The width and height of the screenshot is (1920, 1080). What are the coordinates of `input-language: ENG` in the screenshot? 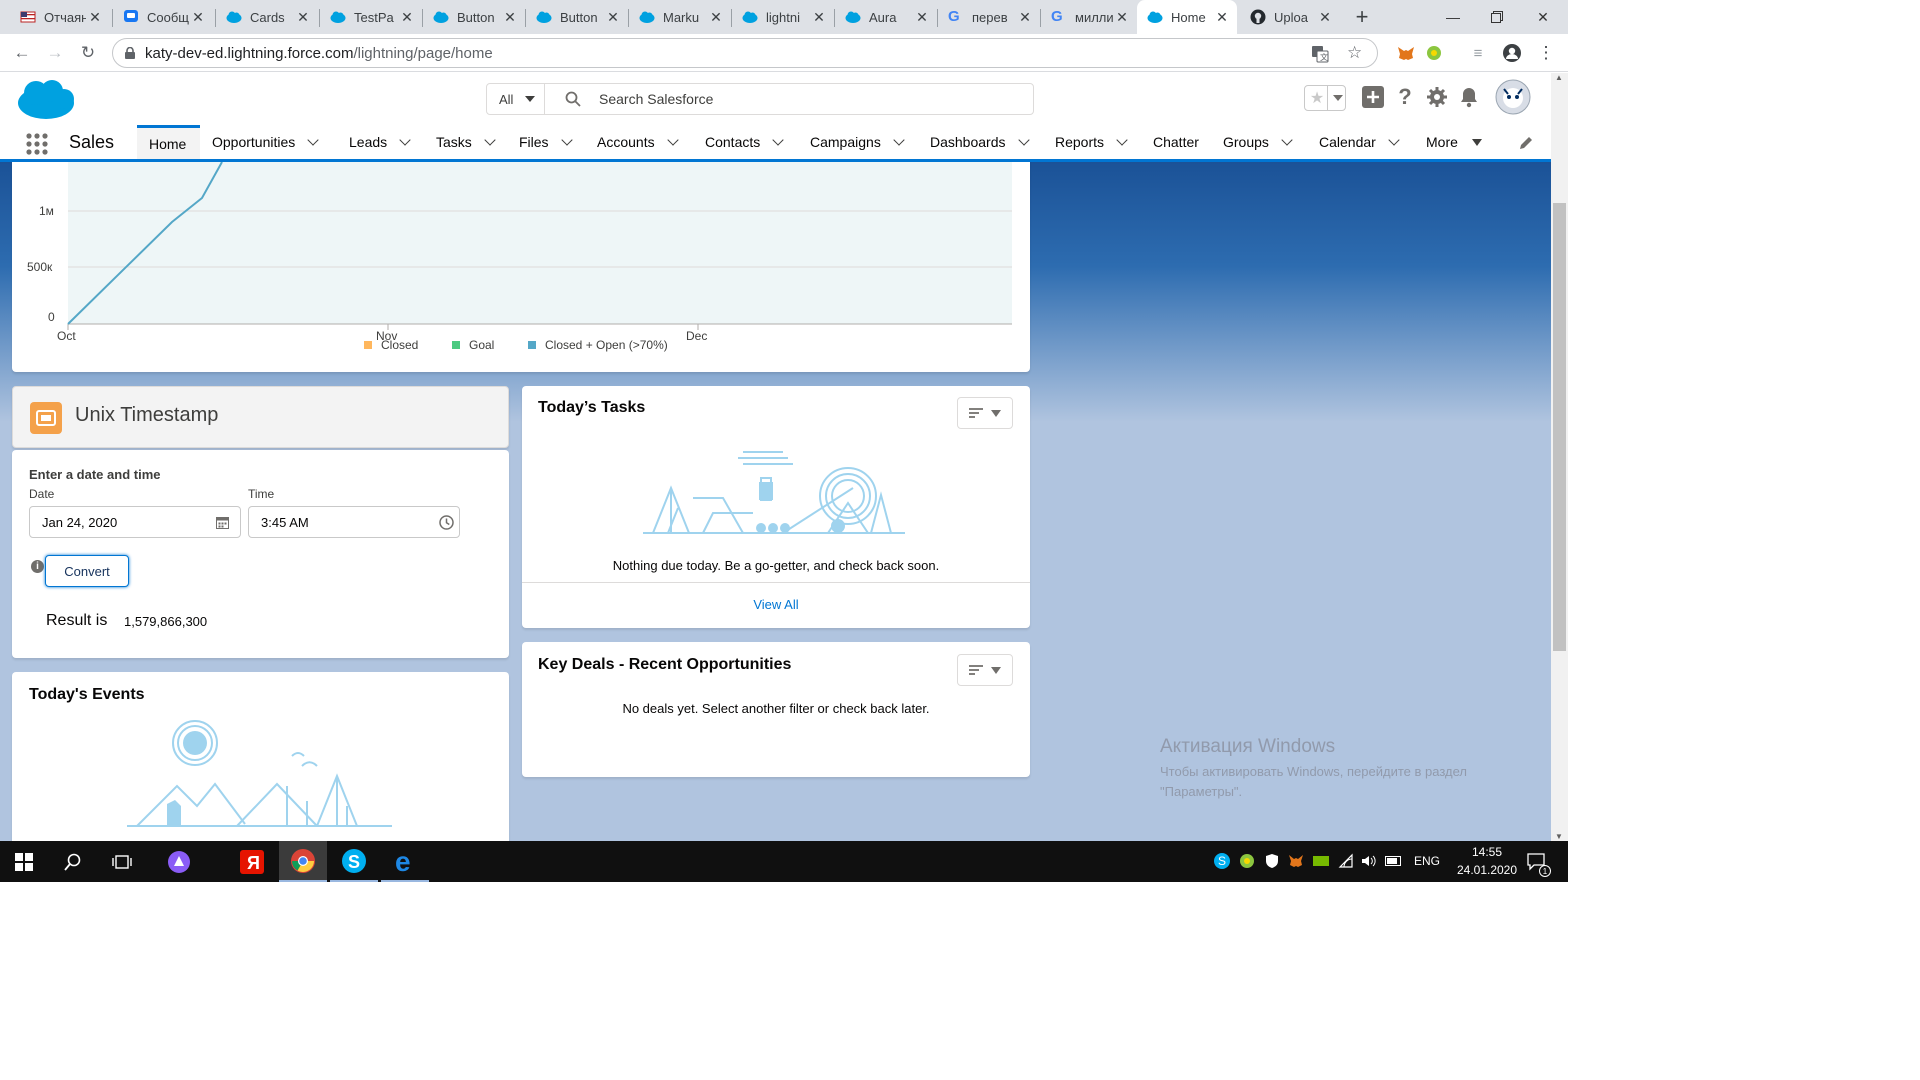 It's located at (1427, 861).